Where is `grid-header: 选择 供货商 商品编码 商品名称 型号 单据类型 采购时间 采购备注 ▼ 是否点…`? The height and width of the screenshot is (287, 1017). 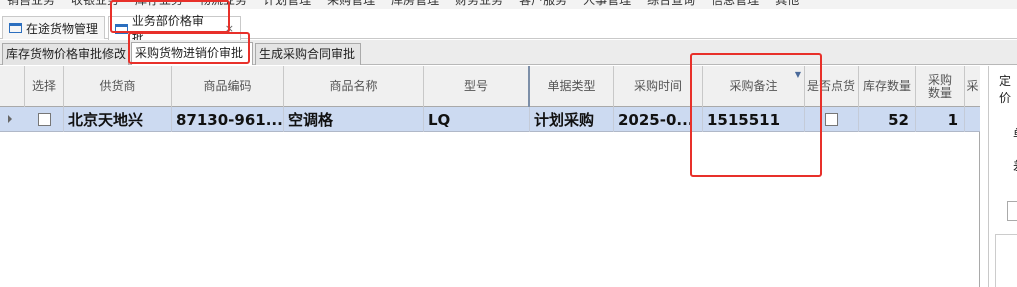 grid-header: 选择 供货商 商品编码 商品名称 型号 单据类型 采购时间 采购备注 ▼ 是否点… is located at coordinates (490, 86).